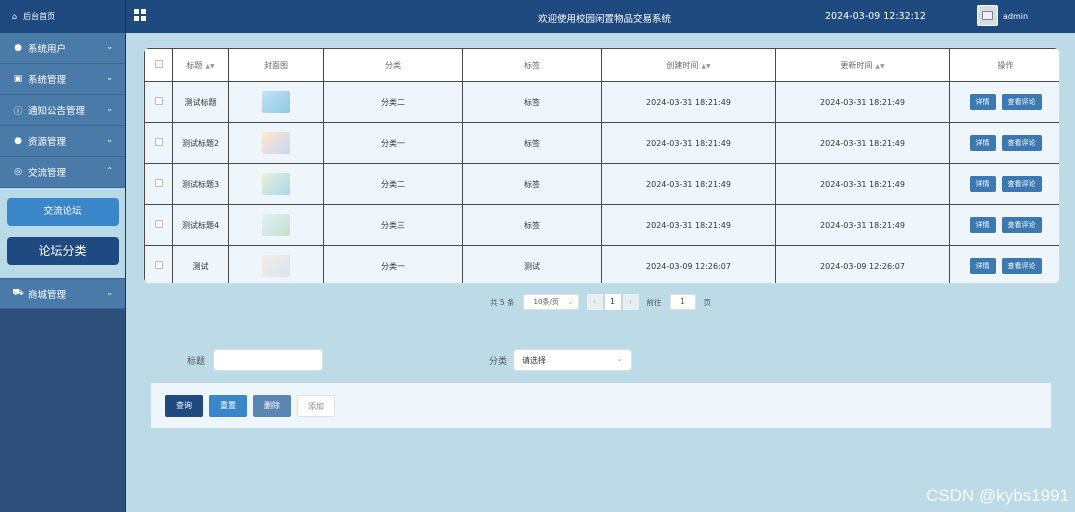  I want to click on sidebar-item-label: 资源管理, so click(47, 142).